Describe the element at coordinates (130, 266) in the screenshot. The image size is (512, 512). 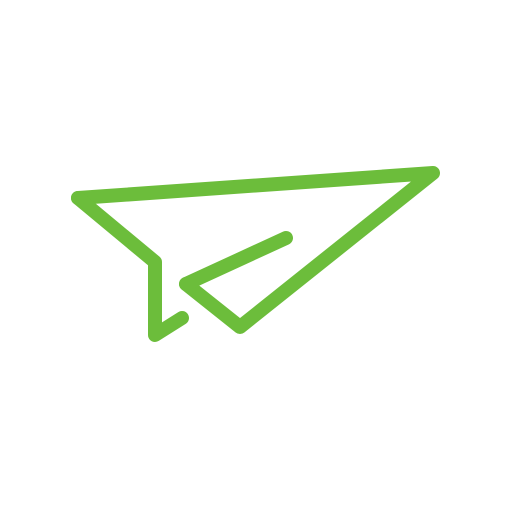
I see `plane-tail` at that location.